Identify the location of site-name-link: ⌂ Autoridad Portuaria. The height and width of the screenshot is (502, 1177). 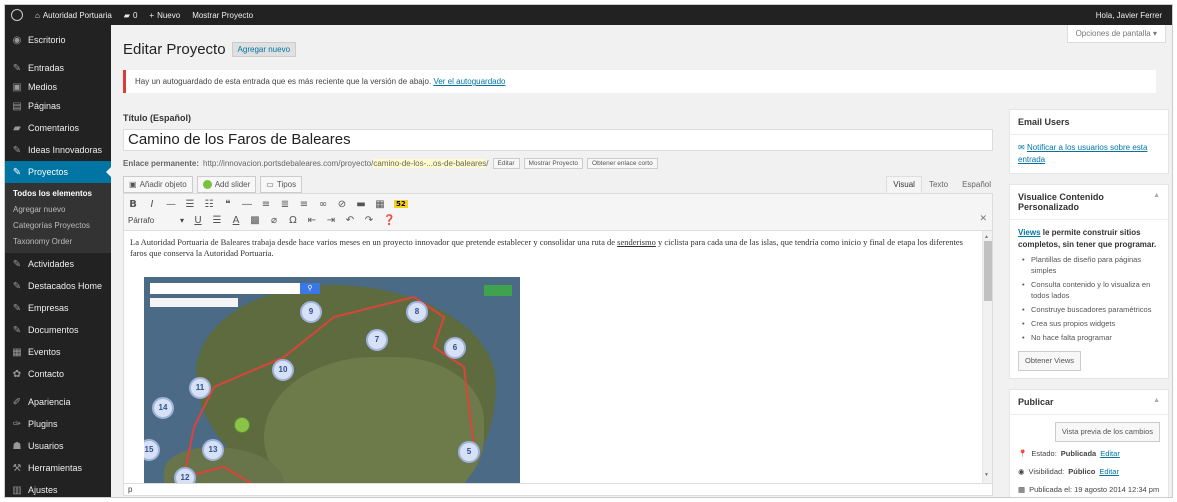
(73, 15).